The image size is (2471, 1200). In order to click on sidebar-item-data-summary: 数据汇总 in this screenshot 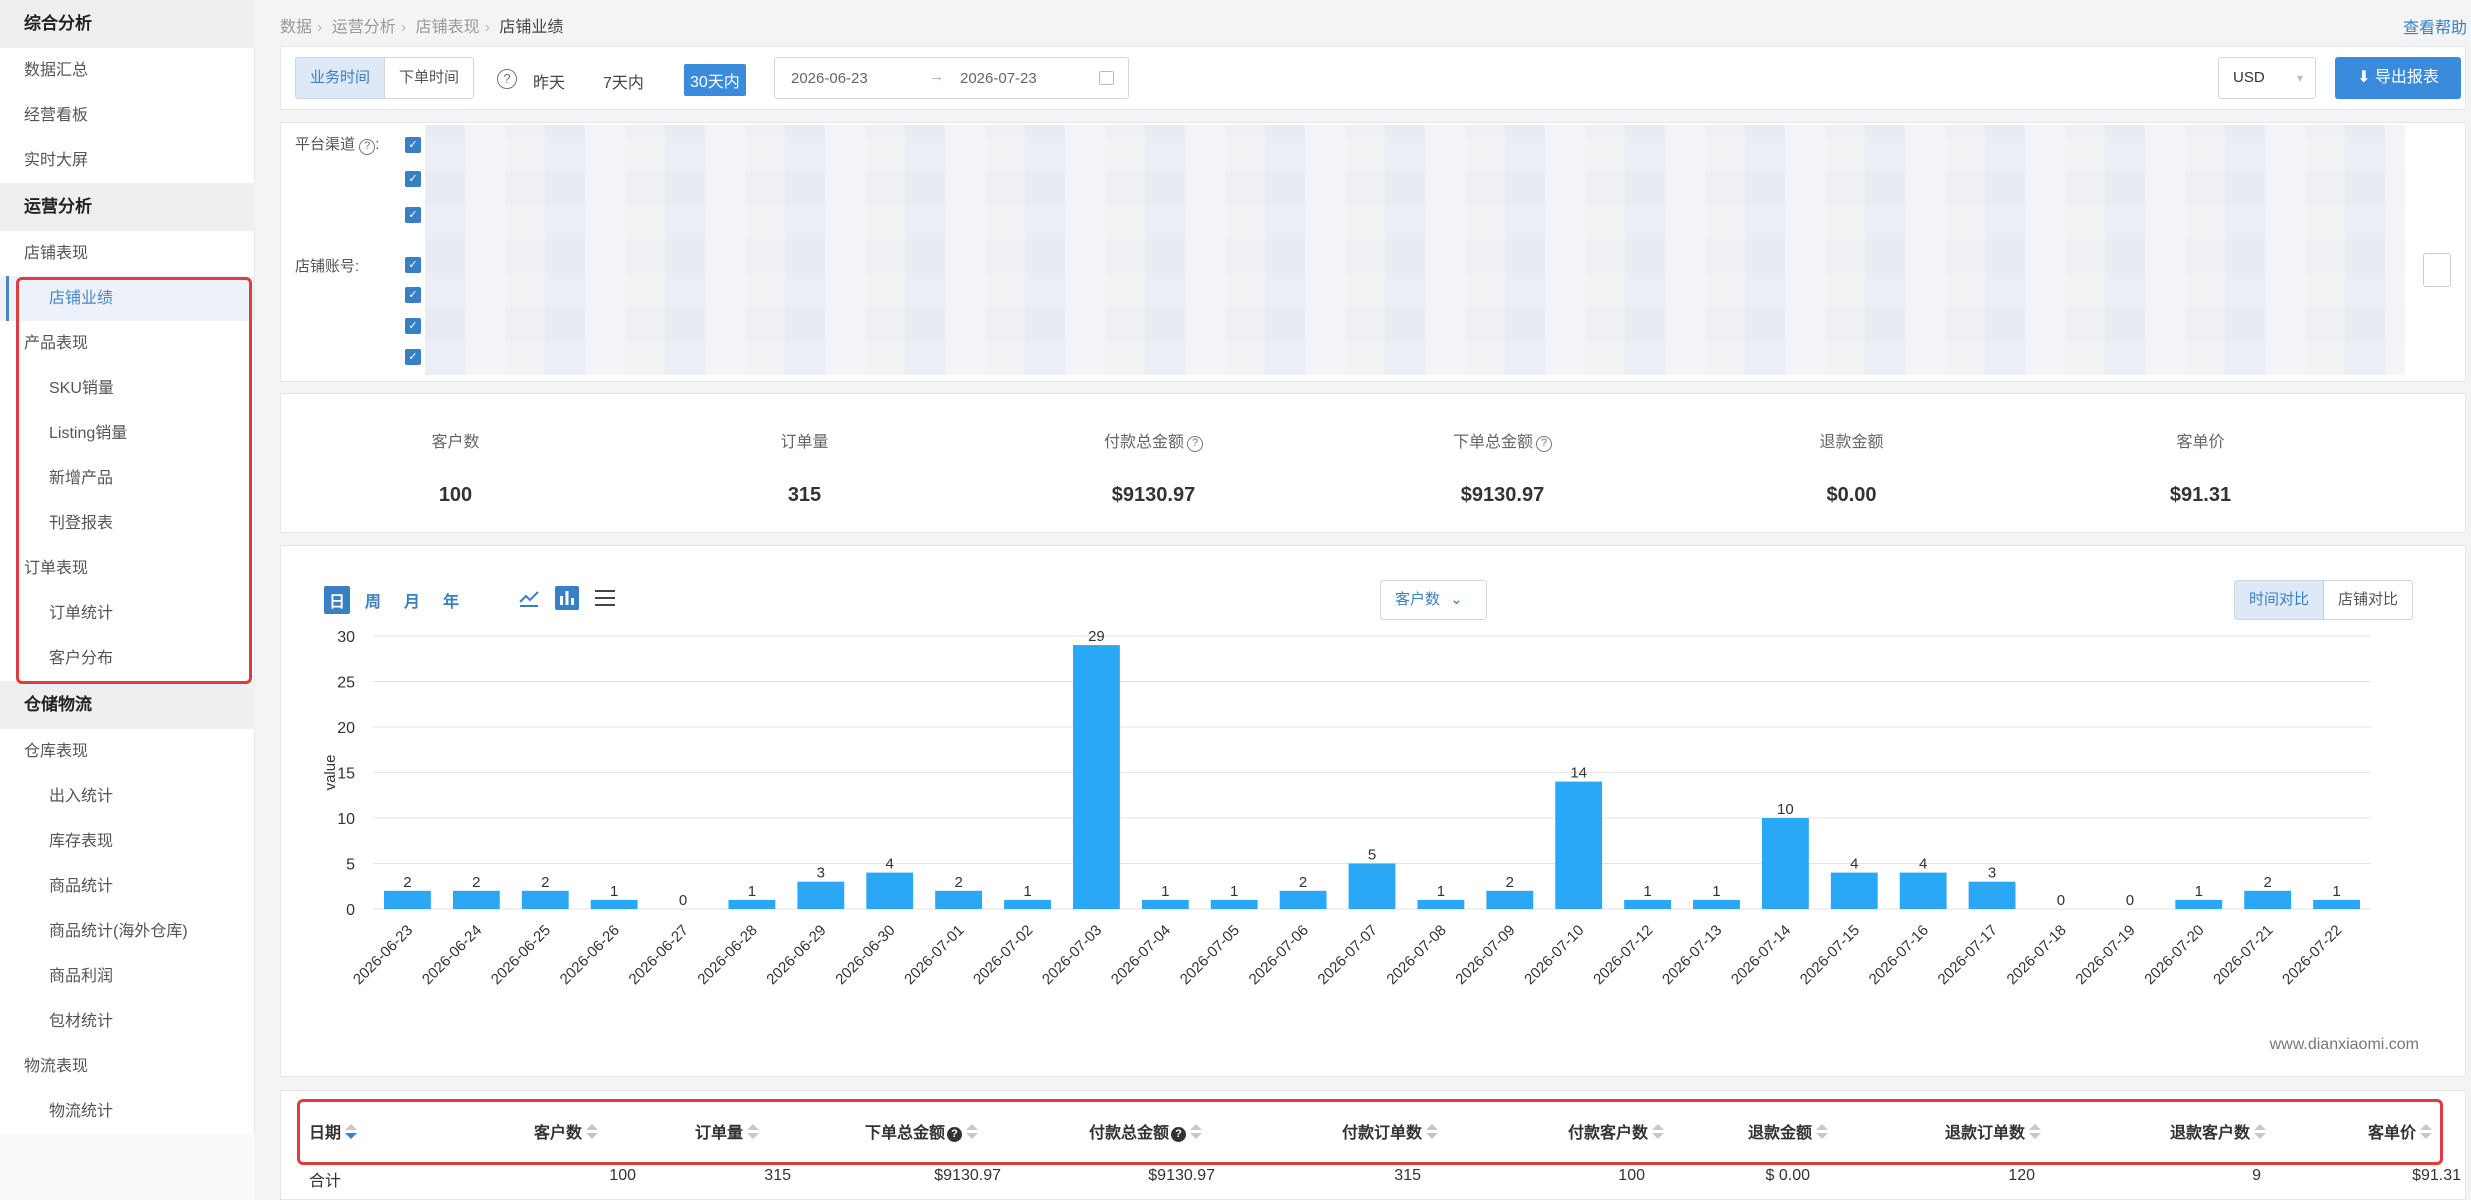, I will do `click(127, 70)`.